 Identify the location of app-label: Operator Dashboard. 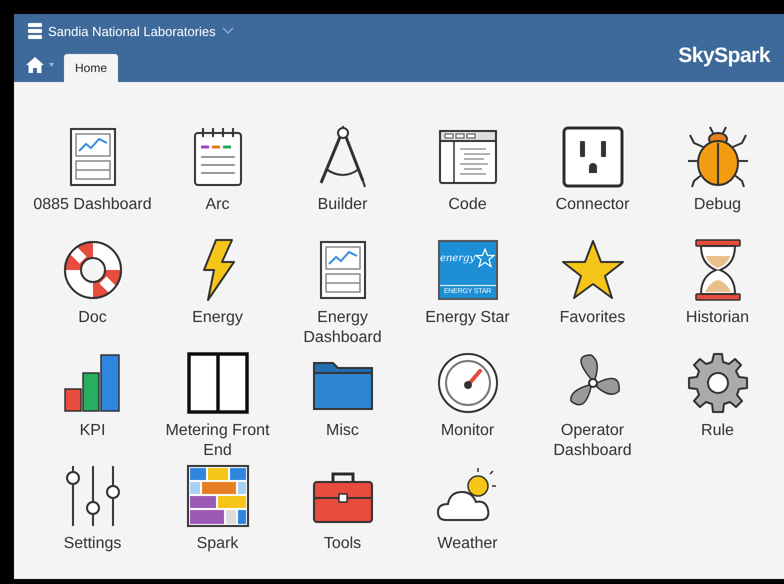
(592, 441).